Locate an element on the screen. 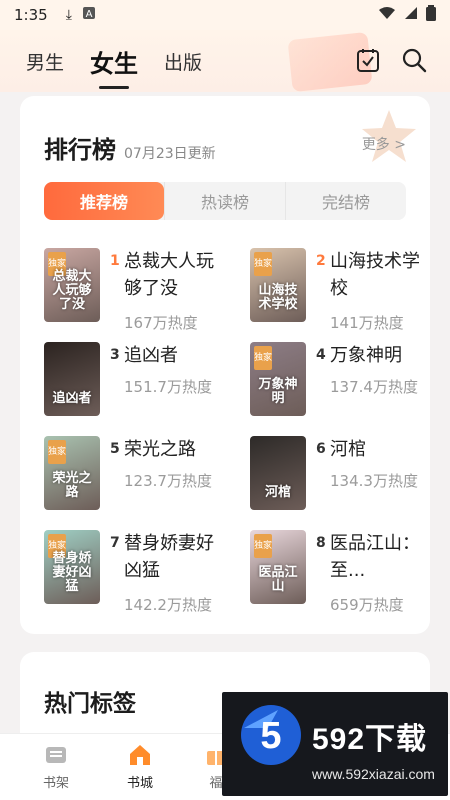  book-item: 独家医品江山 8 医品江山：至... 659万热度 is located at coordinates (347, 572).